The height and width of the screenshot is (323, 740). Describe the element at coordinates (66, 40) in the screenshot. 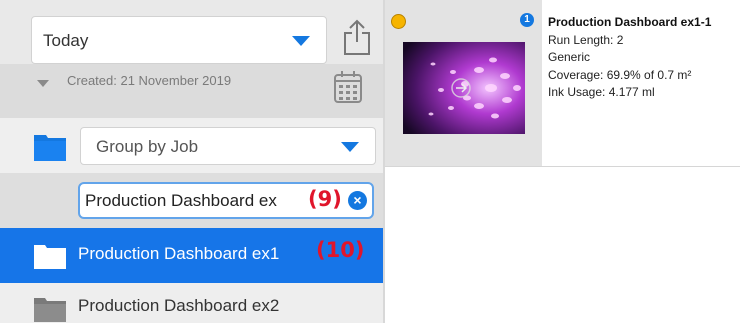

I see `date-range-value: Today` at that location.